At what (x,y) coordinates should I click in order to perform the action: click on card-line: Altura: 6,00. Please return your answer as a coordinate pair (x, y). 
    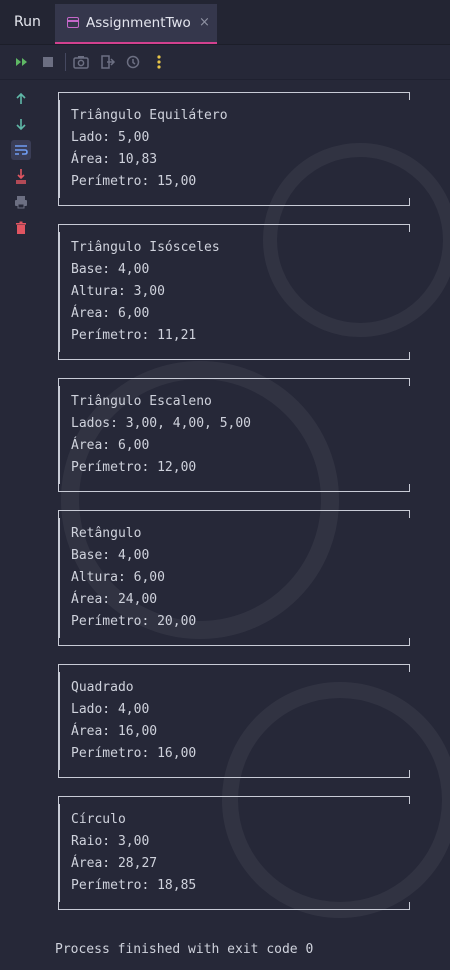
    Looking at the image, I should click on (118, 577).